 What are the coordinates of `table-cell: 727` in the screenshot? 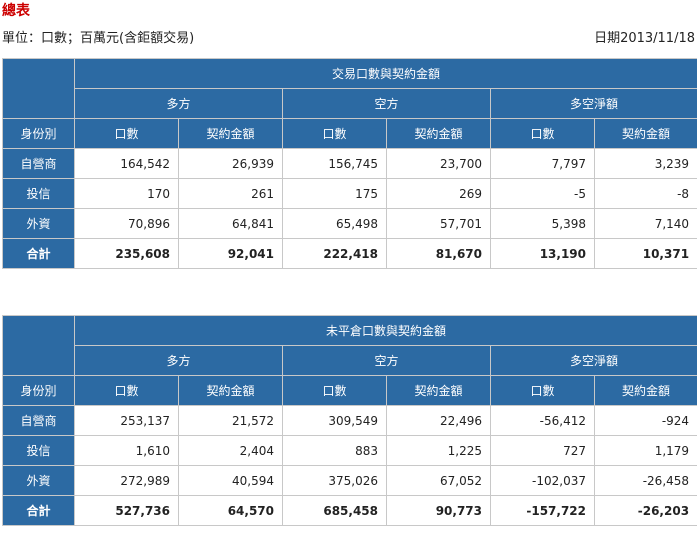 It's located at (542, 450).